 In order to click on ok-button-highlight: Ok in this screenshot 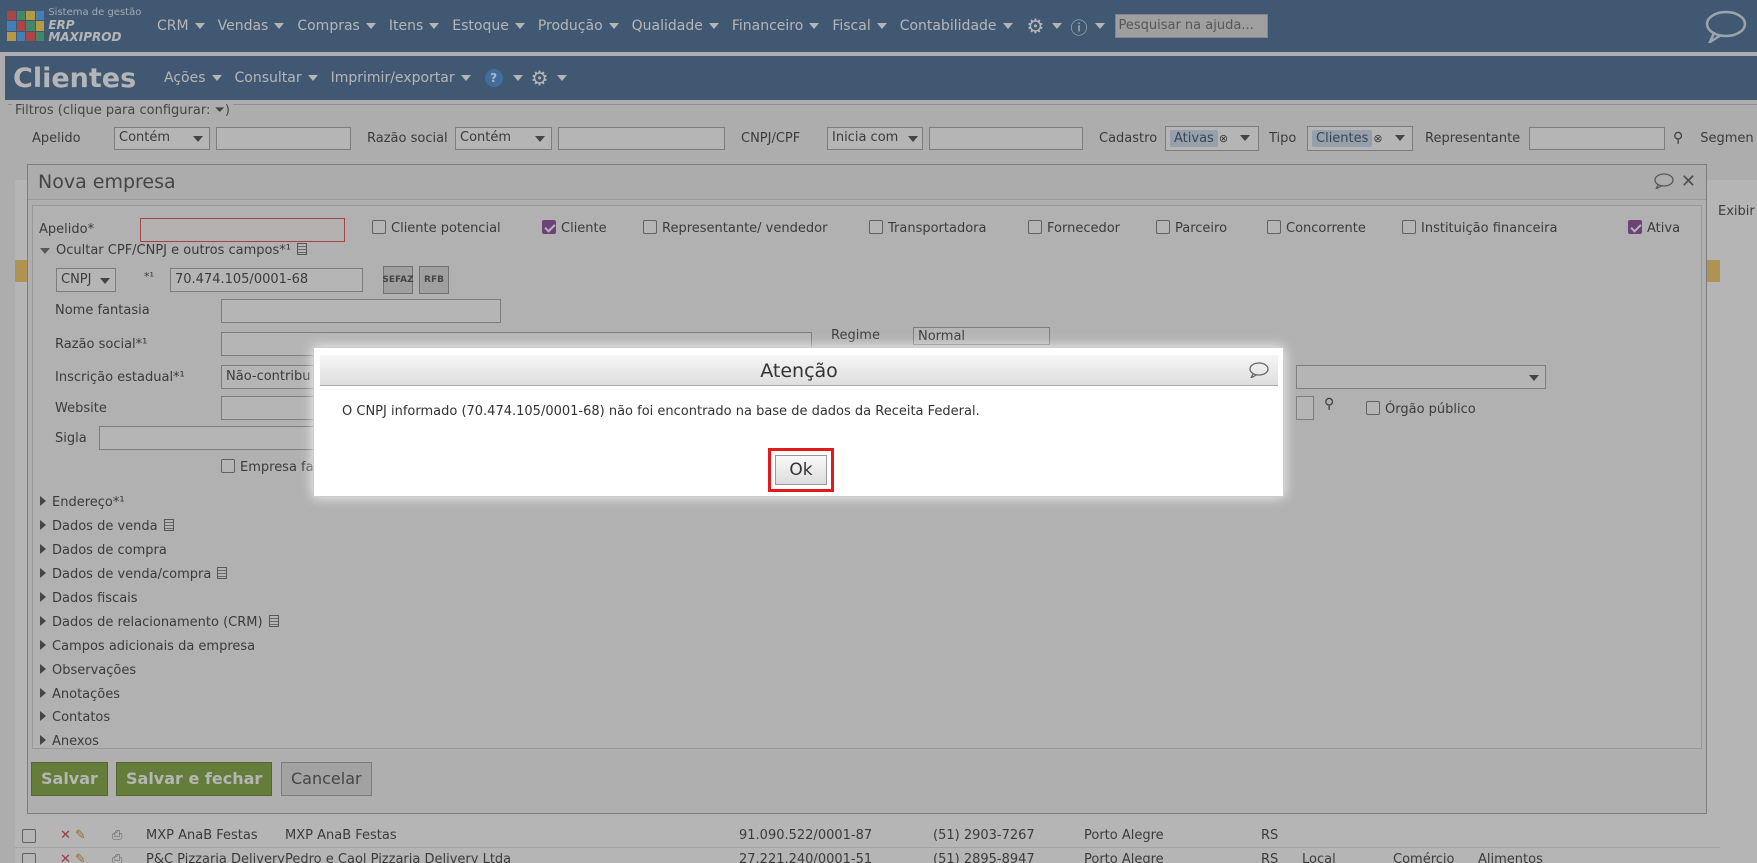, I will do `click(801, 470)`.